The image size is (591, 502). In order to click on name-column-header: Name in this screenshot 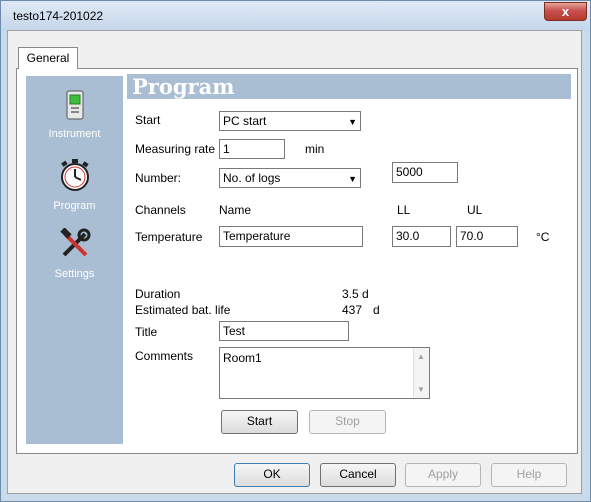, I will do `click(235, 210)`.